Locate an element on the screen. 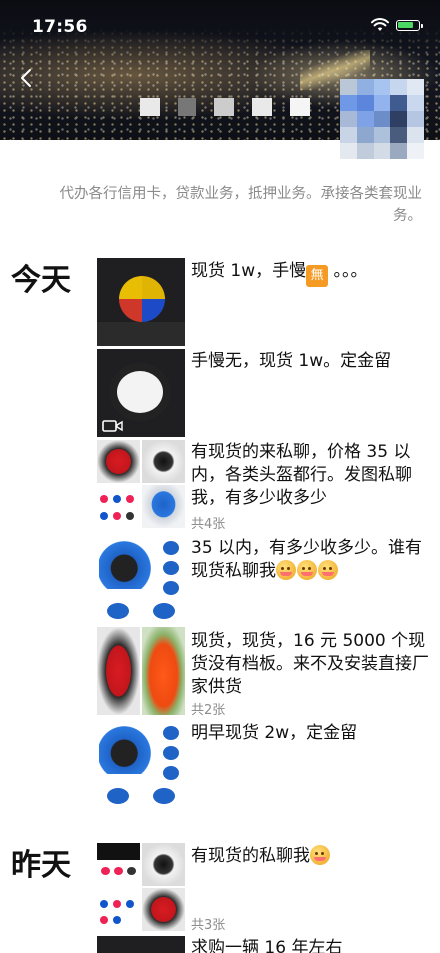 Image resolution: width=440 pixels, height=953 pixels. back-icon is located at coordinates (27, 78).